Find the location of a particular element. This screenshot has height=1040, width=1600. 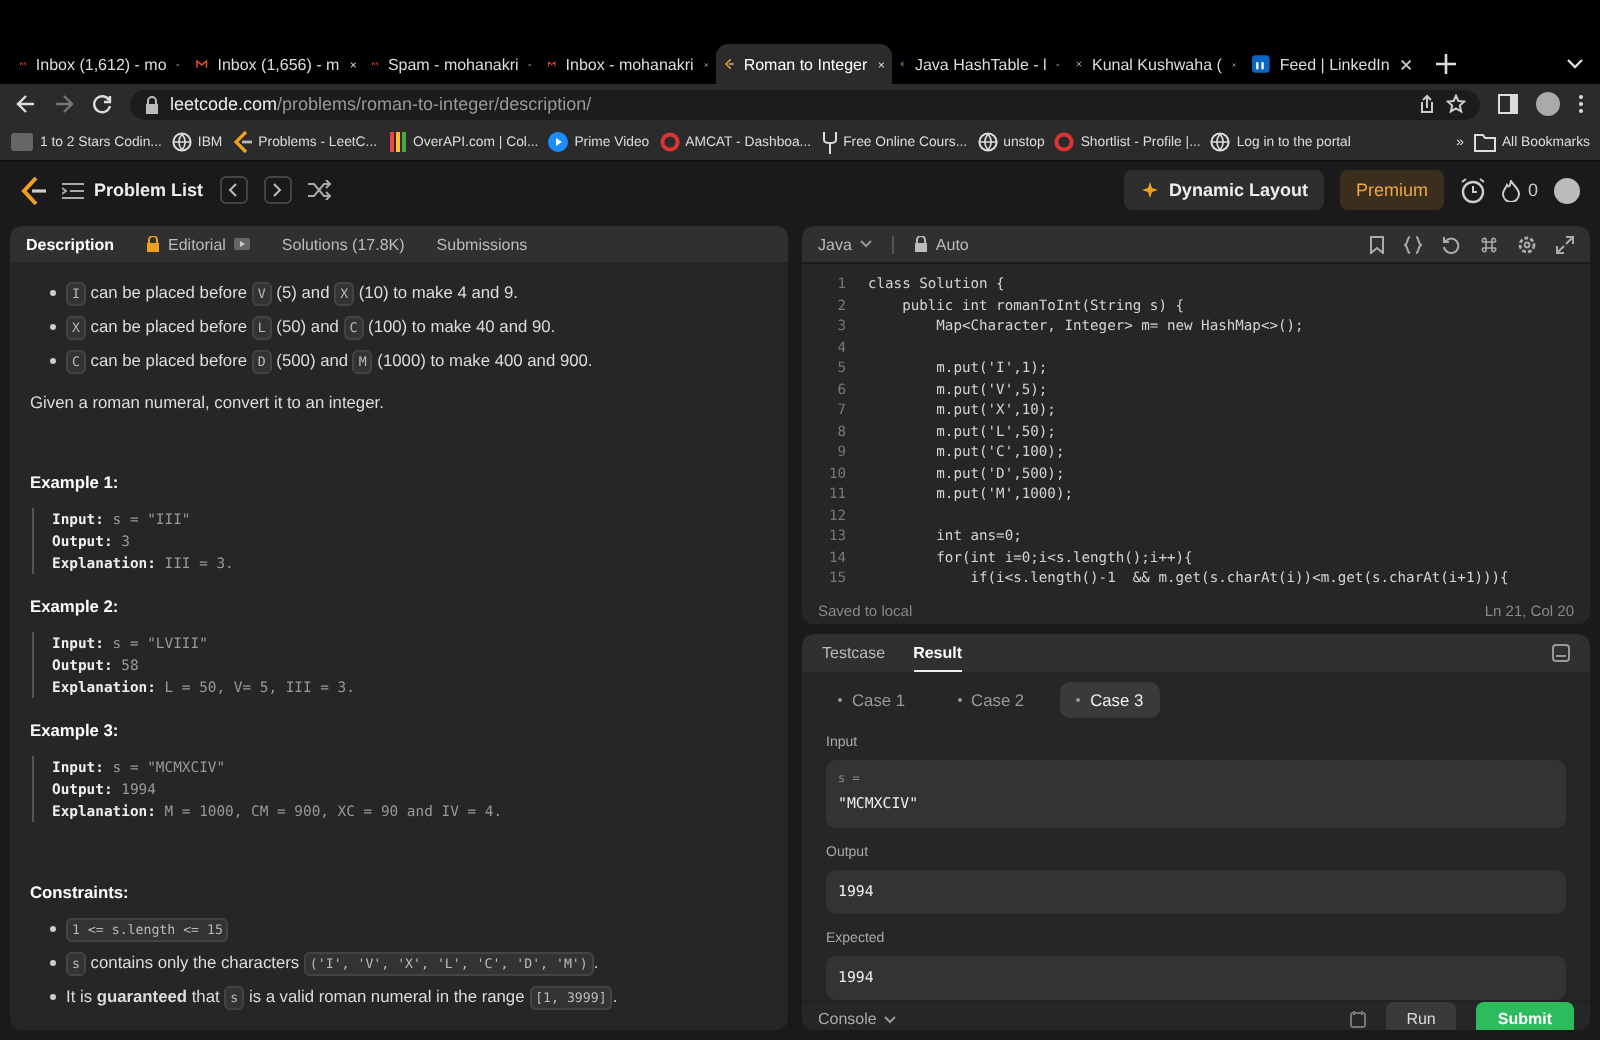

result-tab: Result is located at coordinates (938, 653).